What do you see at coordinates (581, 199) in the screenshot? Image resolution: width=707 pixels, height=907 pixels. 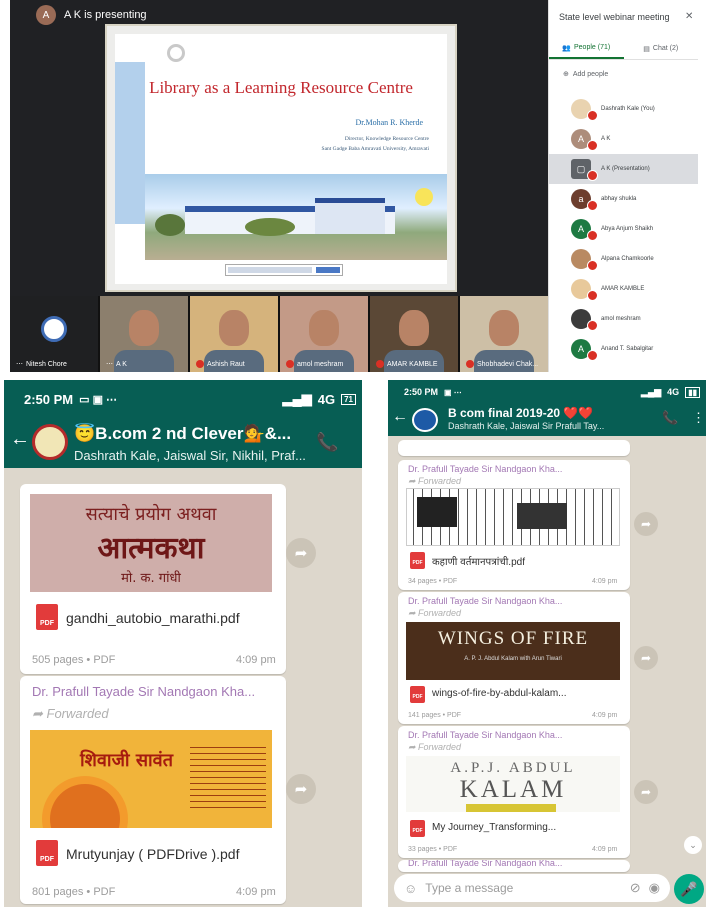 I see `avatar-initial: a` at bounding box center [581, 199].